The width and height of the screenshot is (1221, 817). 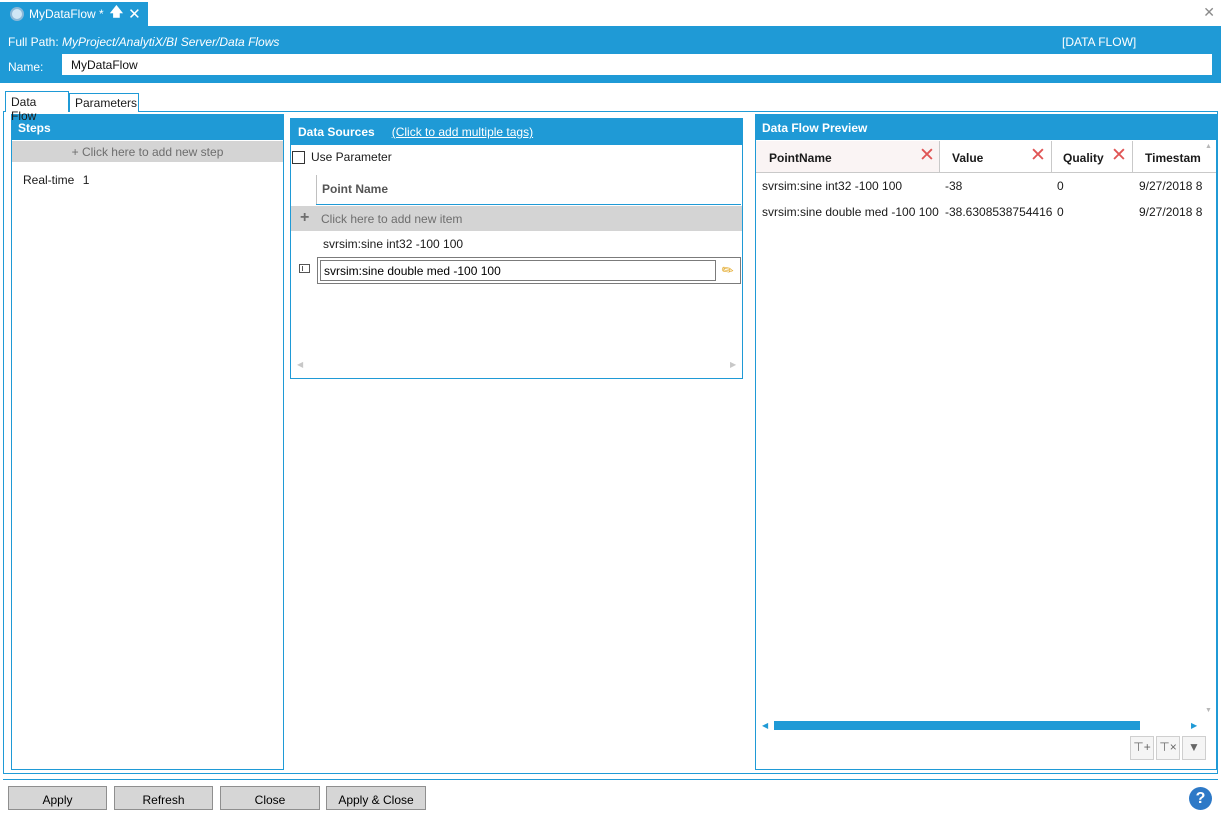 What do you see at coordinates (37, 107) in the screenshot?
I see `tab-data-flow: Data Flow` at bounding box center [37, 107].